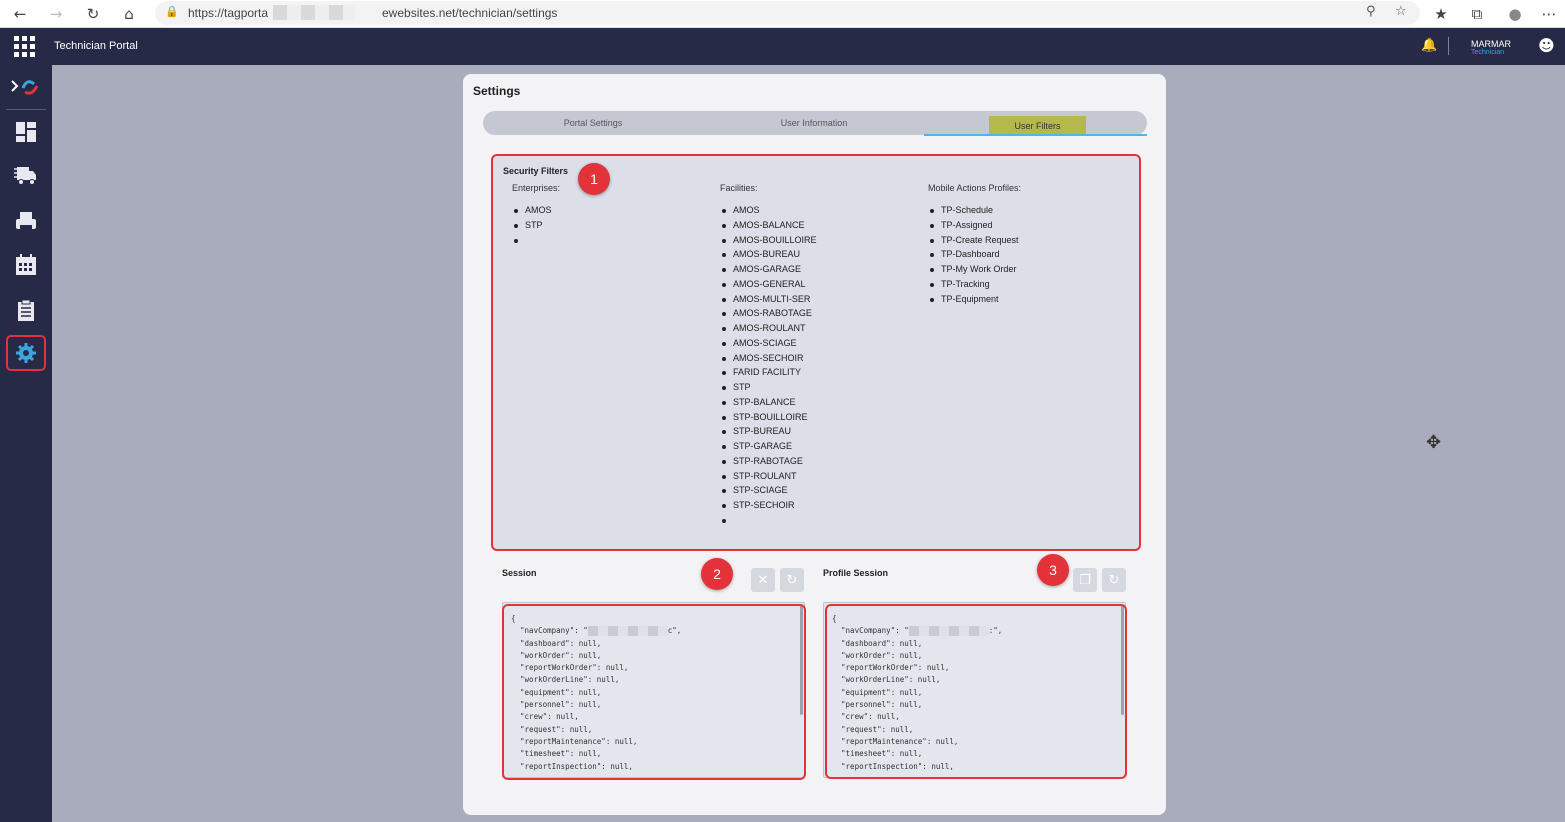  Describe the element at coordinates (768, 240) in the screenshot. I see `list-item: AMOS-BOUILLOIRE` at that location.